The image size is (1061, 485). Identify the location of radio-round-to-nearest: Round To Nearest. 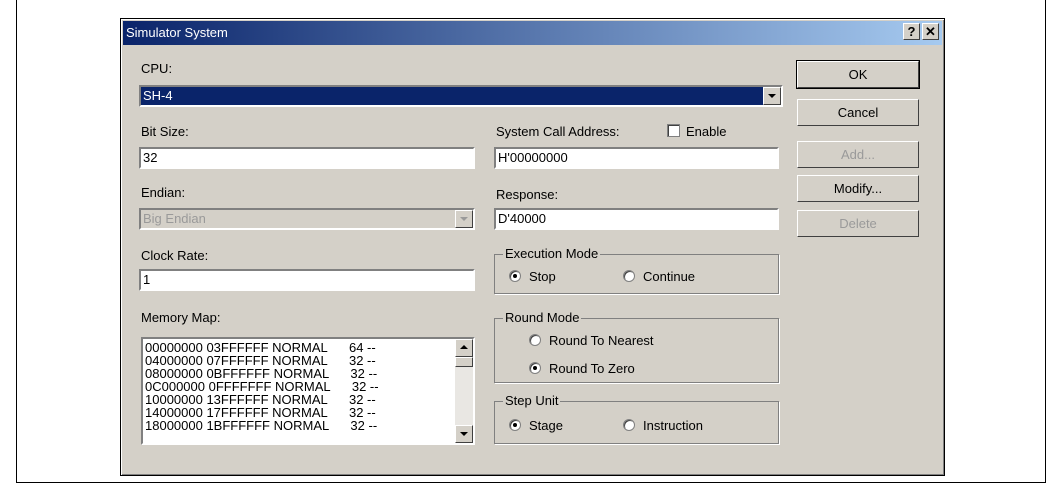
(591, 340).